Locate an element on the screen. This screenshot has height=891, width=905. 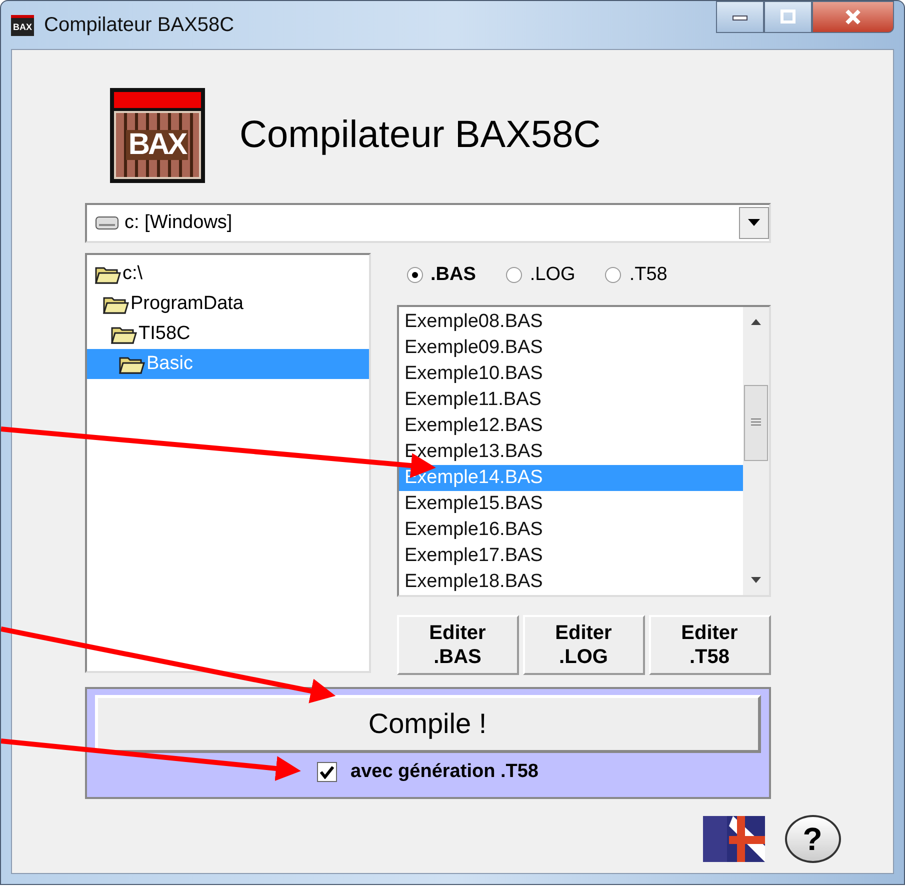
compile-button: Compile ! is located at coordinates (427, 724).